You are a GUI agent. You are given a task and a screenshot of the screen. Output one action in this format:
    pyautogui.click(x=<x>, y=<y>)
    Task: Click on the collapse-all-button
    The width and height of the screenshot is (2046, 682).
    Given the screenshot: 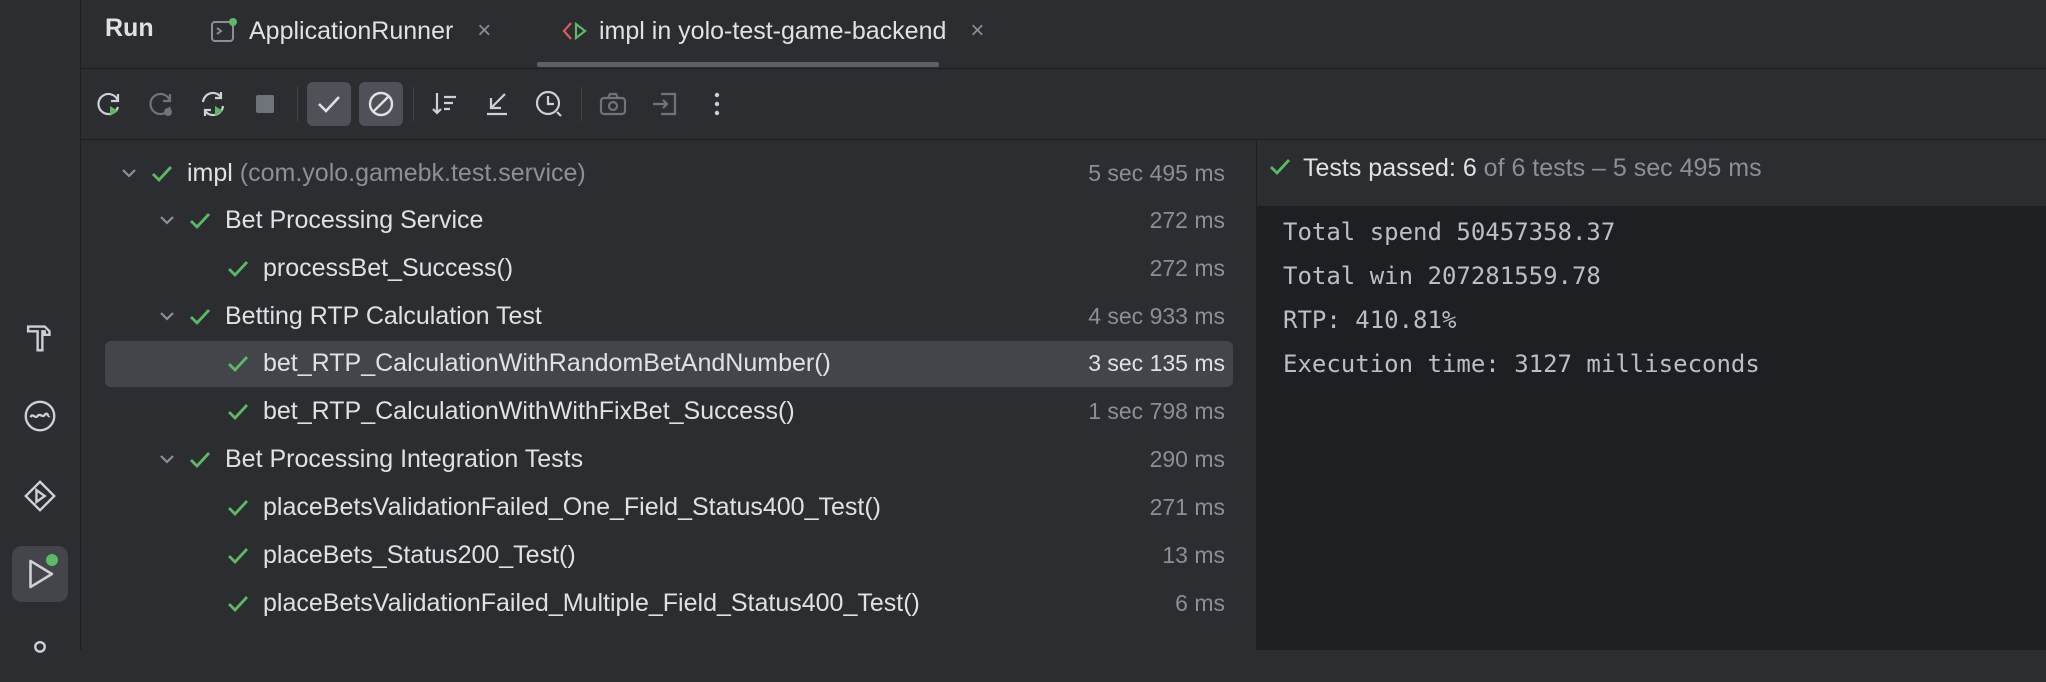 What is the action you would take?
    pyautogui.click(x=497, y=104)
    